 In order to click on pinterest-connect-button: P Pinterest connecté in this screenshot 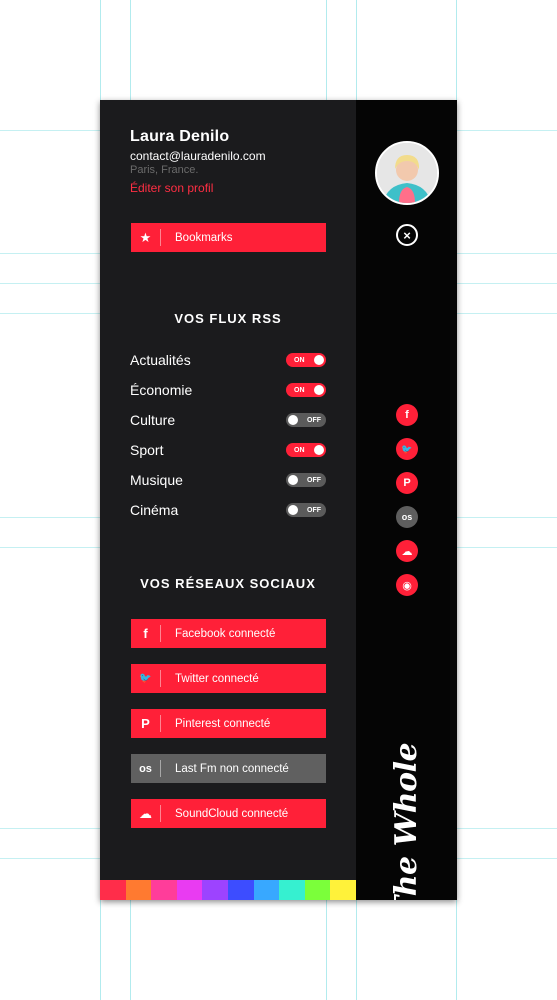, I will do `click(228, 723)`.